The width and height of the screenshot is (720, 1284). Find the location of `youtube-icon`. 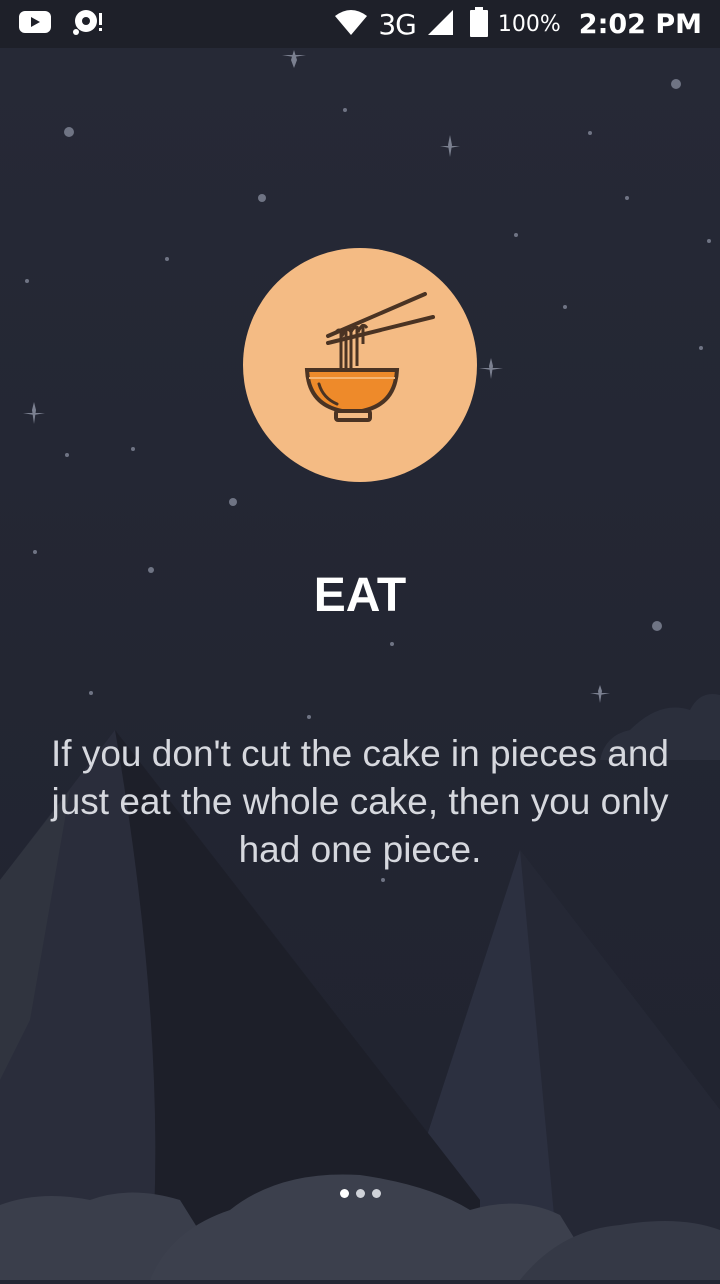

youtube-icon is located at coordinates (35, 24).